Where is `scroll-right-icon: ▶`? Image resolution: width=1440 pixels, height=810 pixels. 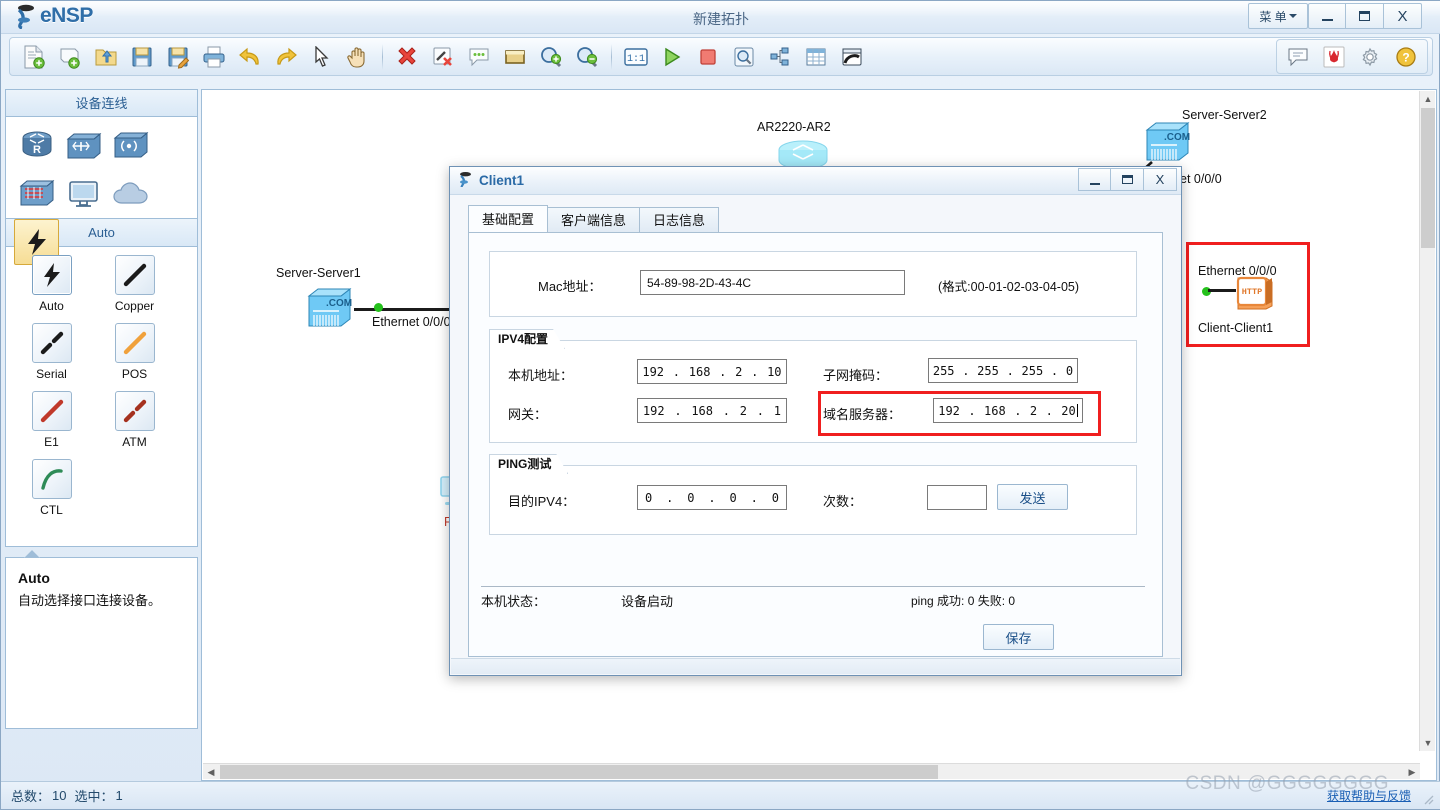 scroll-right-icon: ▶ is located at coordinates (1412, 772).